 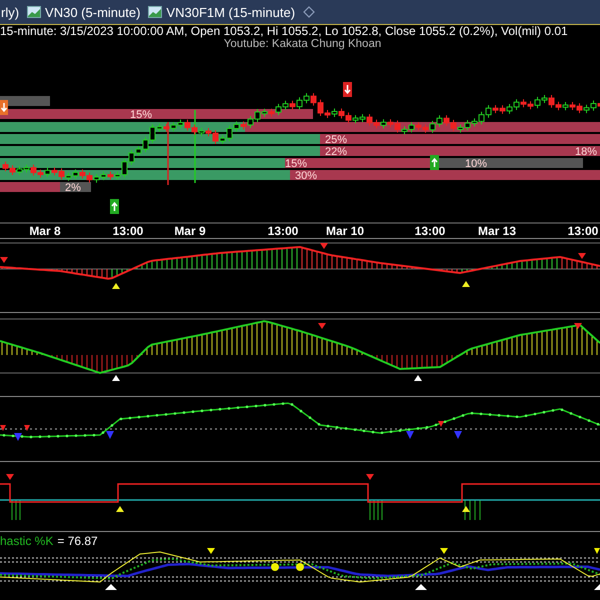 I want to click on credit-text: Youtube: Kakata Chung Khoan, so click(x=303, y=44).